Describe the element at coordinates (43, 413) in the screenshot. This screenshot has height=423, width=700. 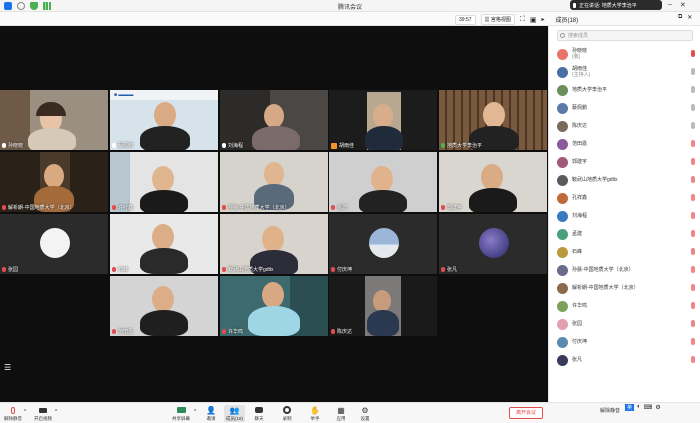
I see `start-video-button: 开启视频` at that location.